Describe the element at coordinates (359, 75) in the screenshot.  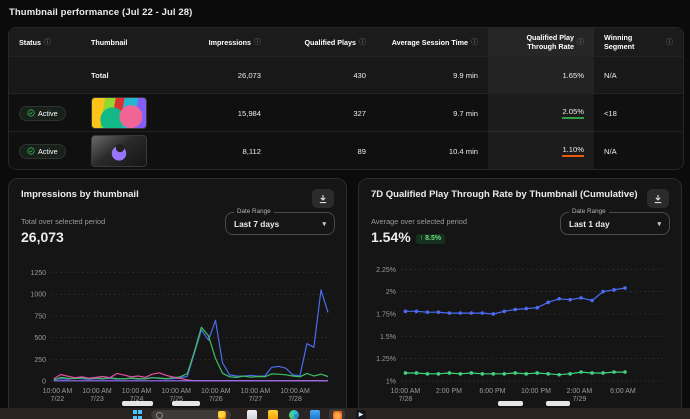
I see `qualified-plays-value: 430` at that location.